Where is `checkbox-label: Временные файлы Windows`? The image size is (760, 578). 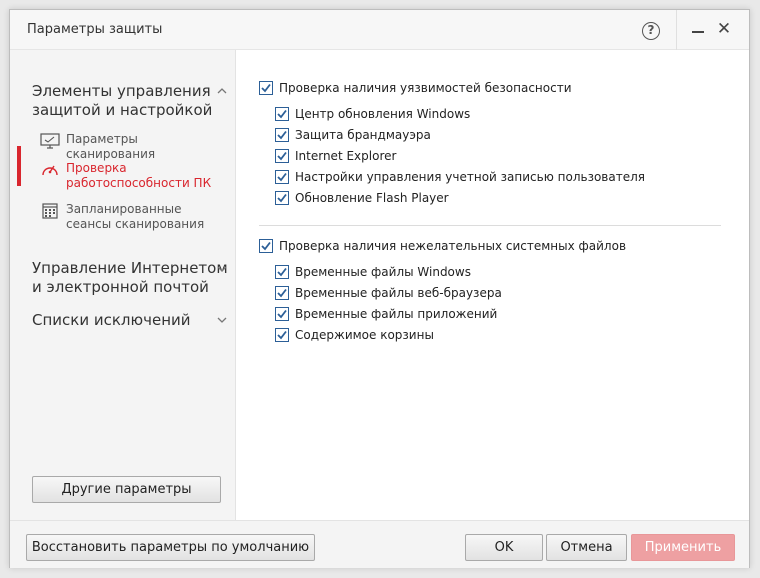 checkbox-label: Временные файлы Windows is located at coordinates (383, 272).